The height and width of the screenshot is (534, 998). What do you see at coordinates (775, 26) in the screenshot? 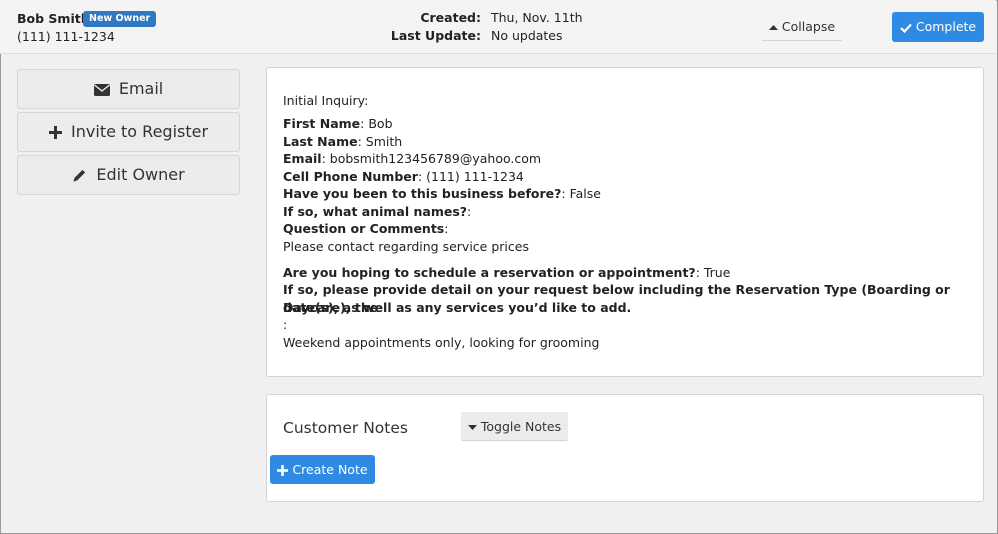
I see `caret-up-icon` at bounding box center [775, 26].